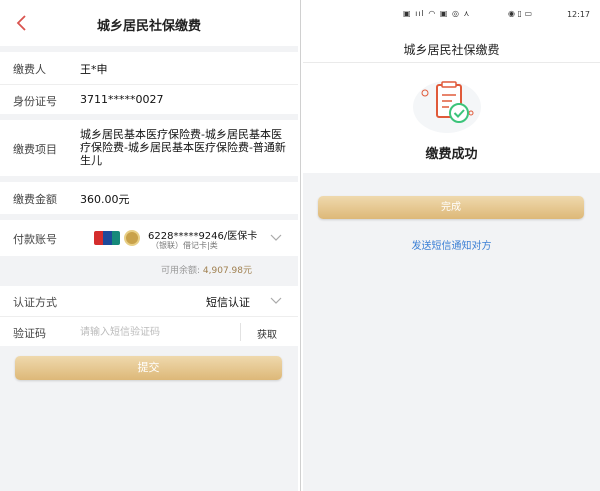 The width and height of the screenshot is (600, 491). Describe the element at coordinates (105, 199) in the screenshot. I see `amount-value: 360.00元` at that location.